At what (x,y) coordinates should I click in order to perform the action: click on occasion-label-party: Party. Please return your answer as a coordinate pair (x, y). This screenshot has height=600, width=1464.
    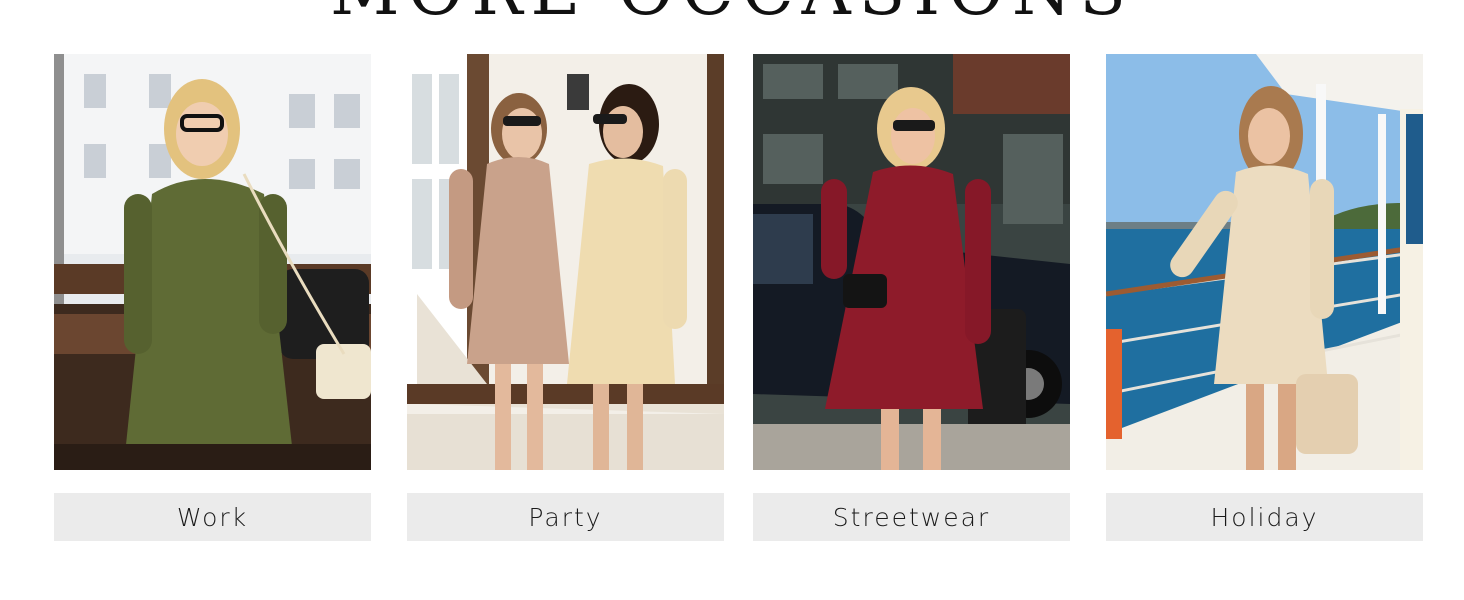
    Looking at the image, I should click on (565, 517).